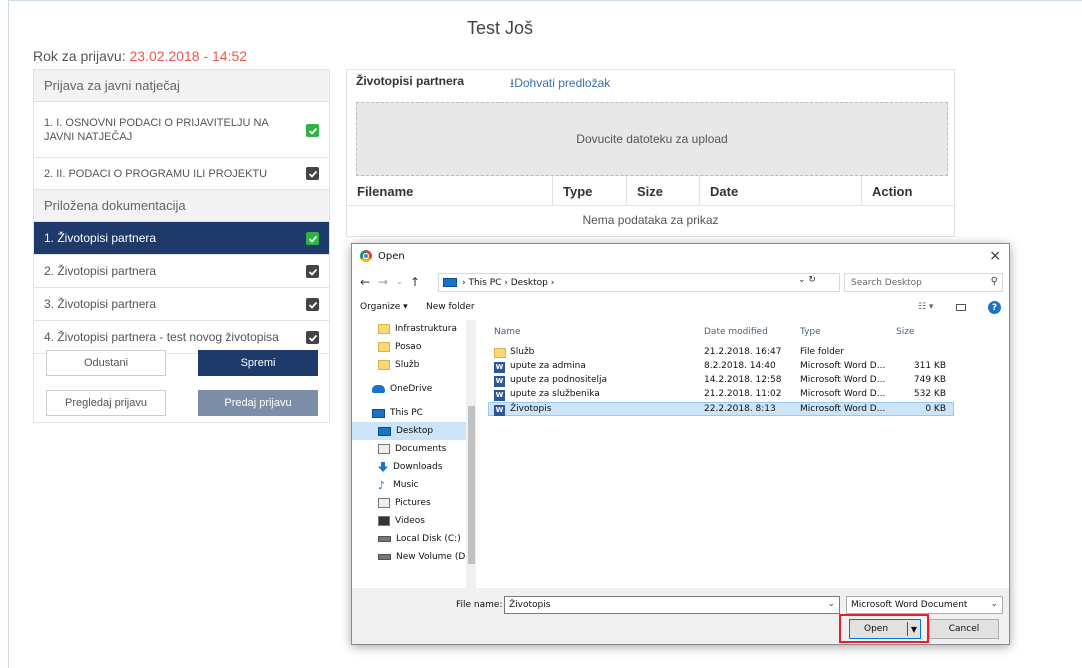 This screenshot has height=668, width=1082. I want to click on new-folder-button: New folder, so click(450, 307).